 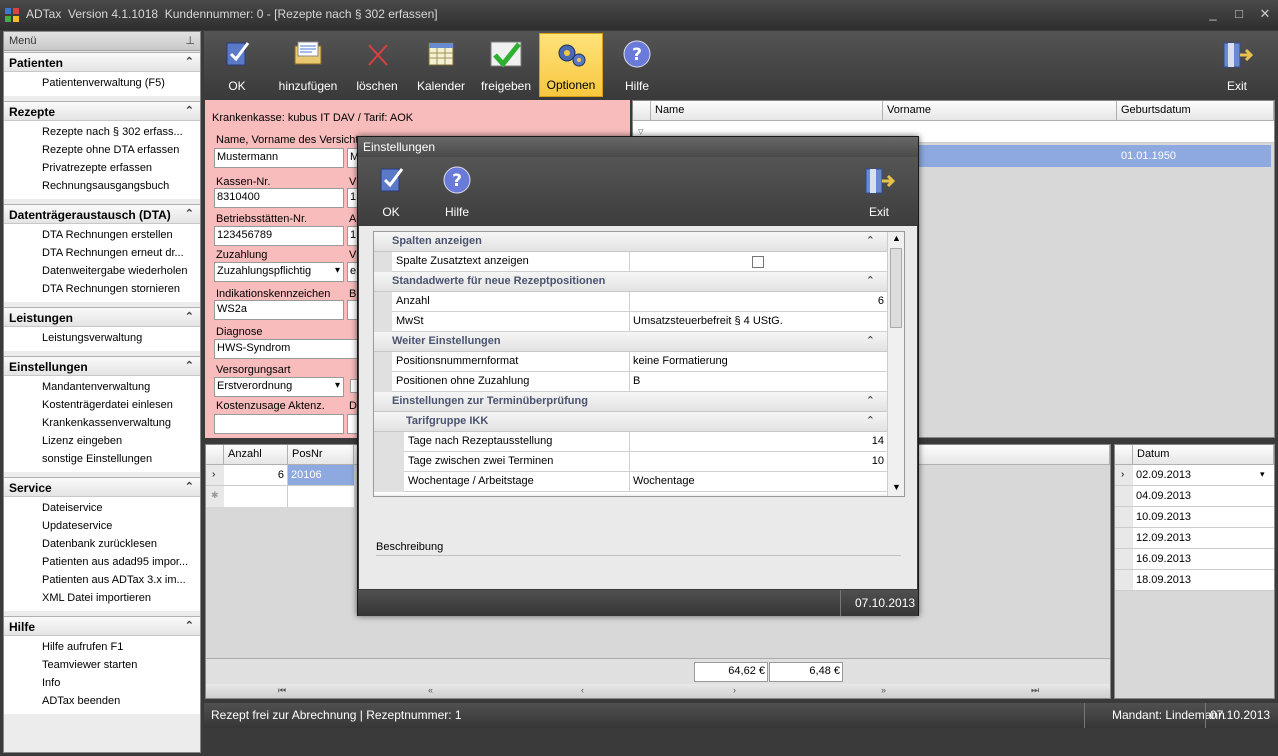 I want to click on sidebar-item: Updateservice, so click(x=99, y=526).